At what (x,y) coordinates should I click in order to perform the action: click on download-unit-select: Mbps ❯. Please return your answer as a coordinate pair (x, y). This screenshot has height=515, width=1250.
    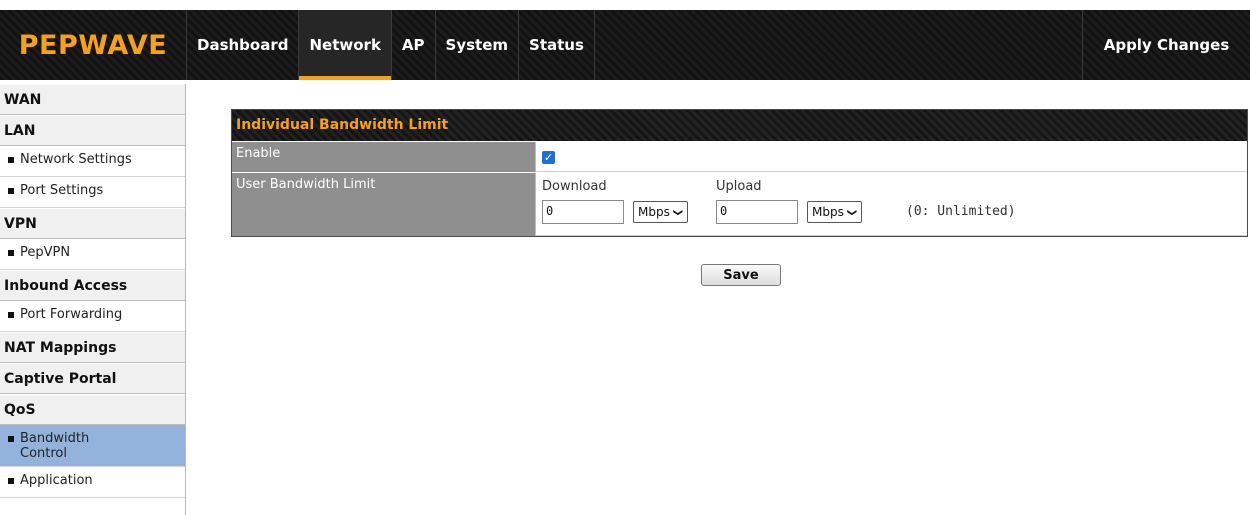
    Looking at the image, I should click on (661, 212).